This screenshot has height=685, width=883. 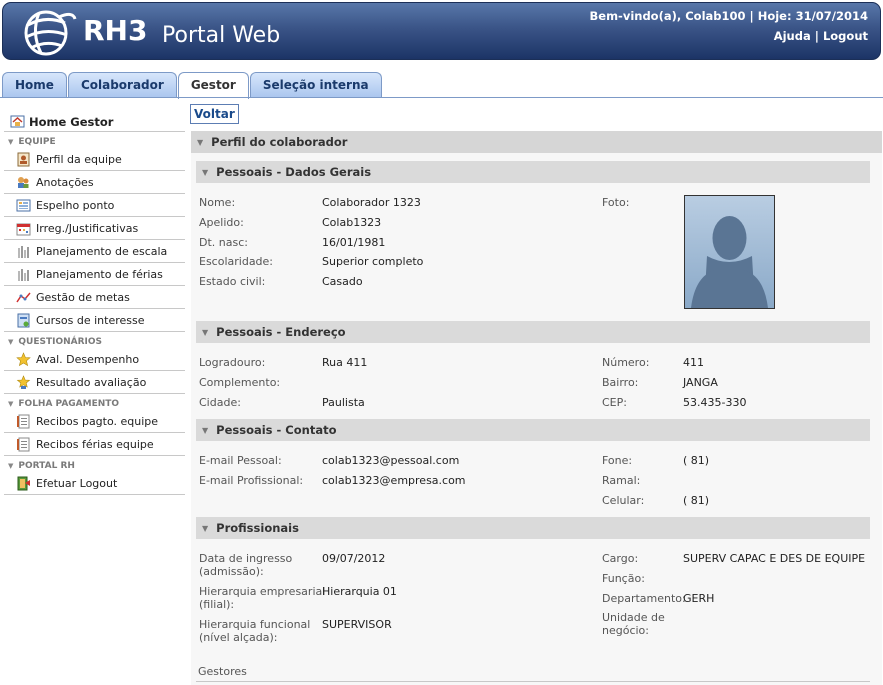 What do you see at coordinates (342, 281) in the screenshot?
I see `value-estado-civil: Casado` at bounding box center [342, 281].